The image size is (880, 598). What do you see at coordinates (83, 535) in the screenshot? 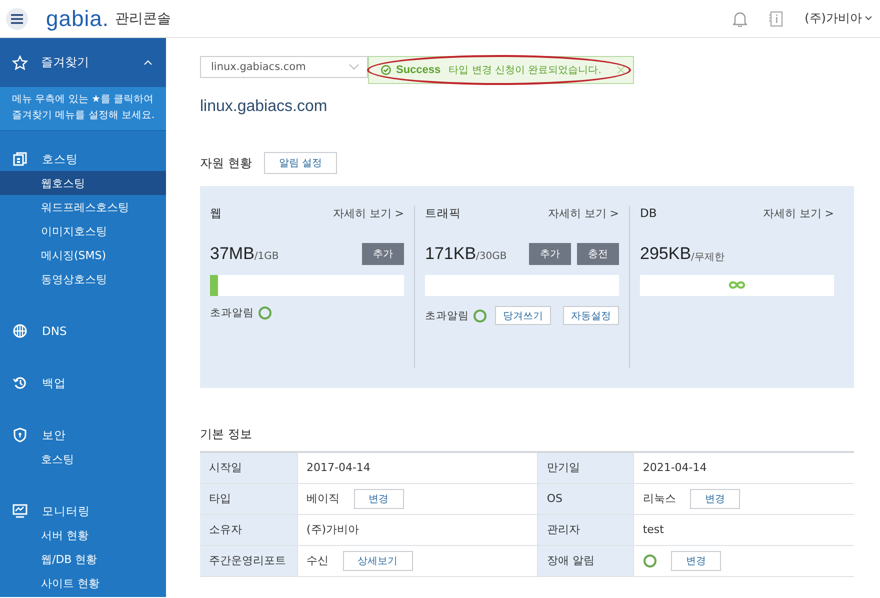
I see `sidebar-item: 서버 현황` at bounding box center [83, 535].